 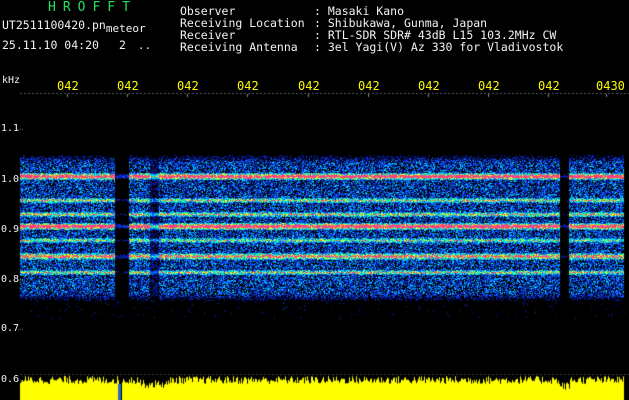 What do you see at coordinates (144, 45) in the screenshot?
I see `count-suffix: ..` at bounding box center [144, 45].